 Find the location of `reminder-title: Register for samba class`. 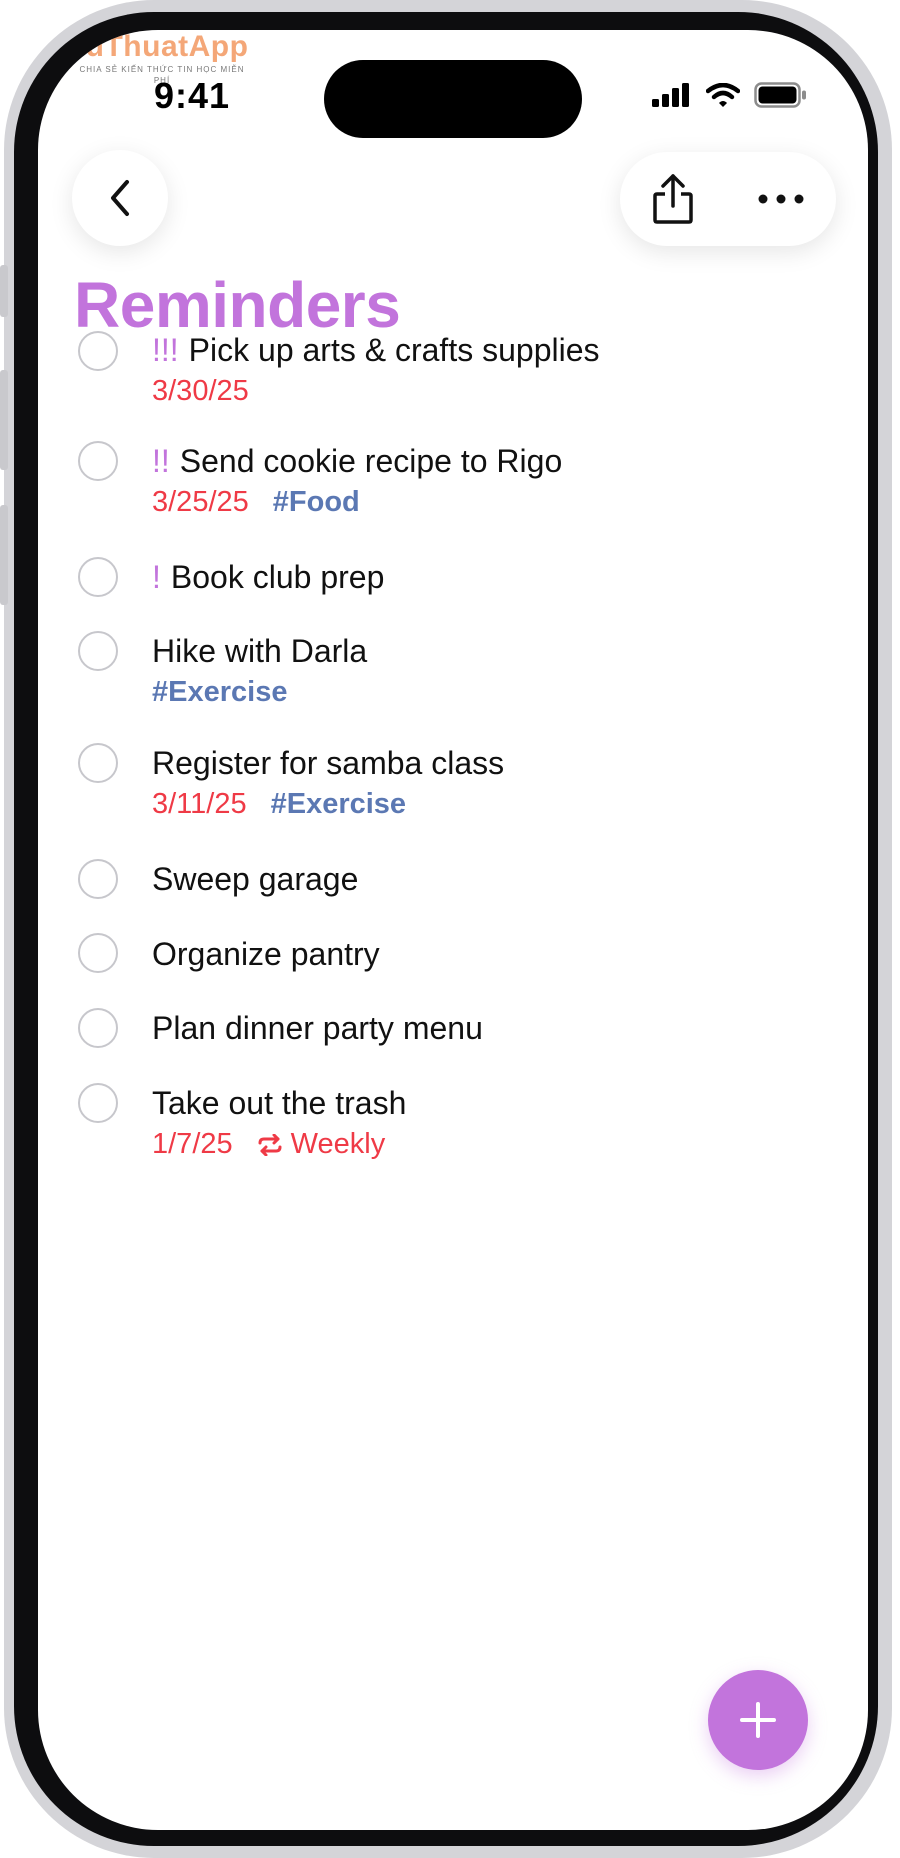

reminder-title: Register for samba class is located at coordinates (328, 763).